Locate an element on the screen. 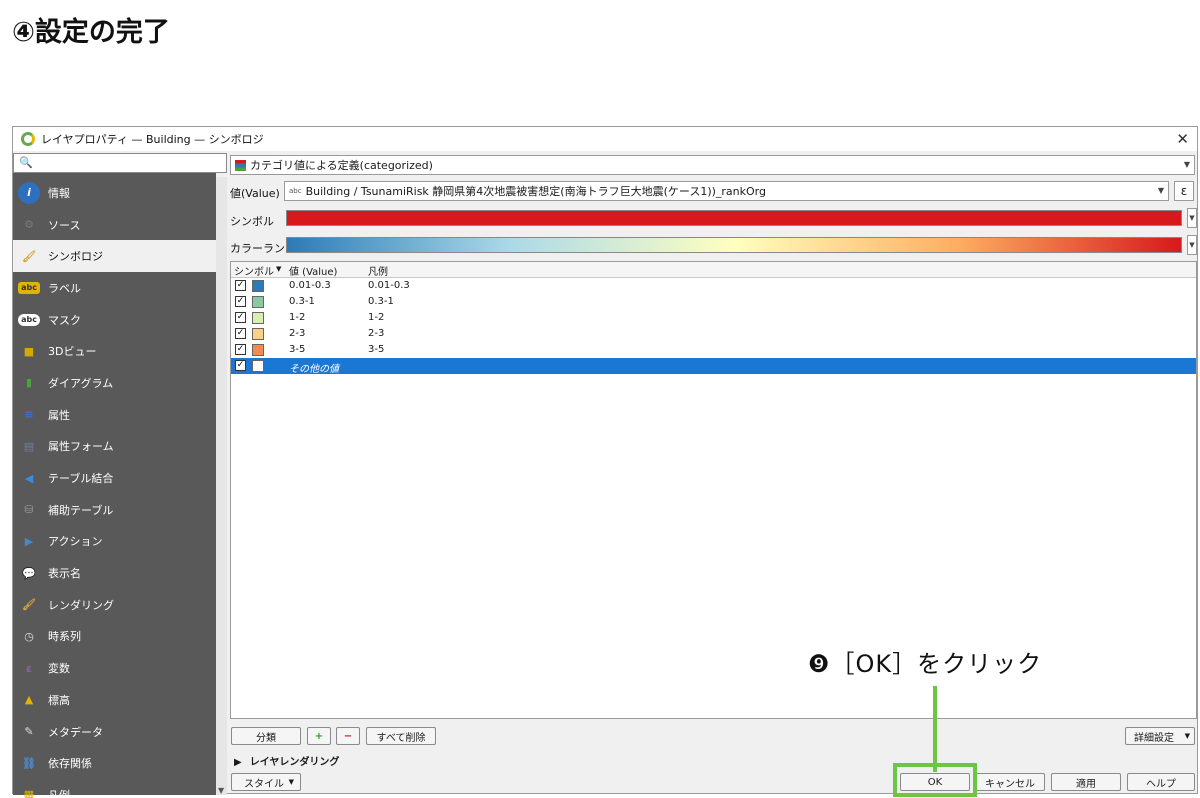 This screenshot has width=1200, height=798. layer-rendering-toggle: ▶ レイヤレンダリング is located at coordinates (286, 760).